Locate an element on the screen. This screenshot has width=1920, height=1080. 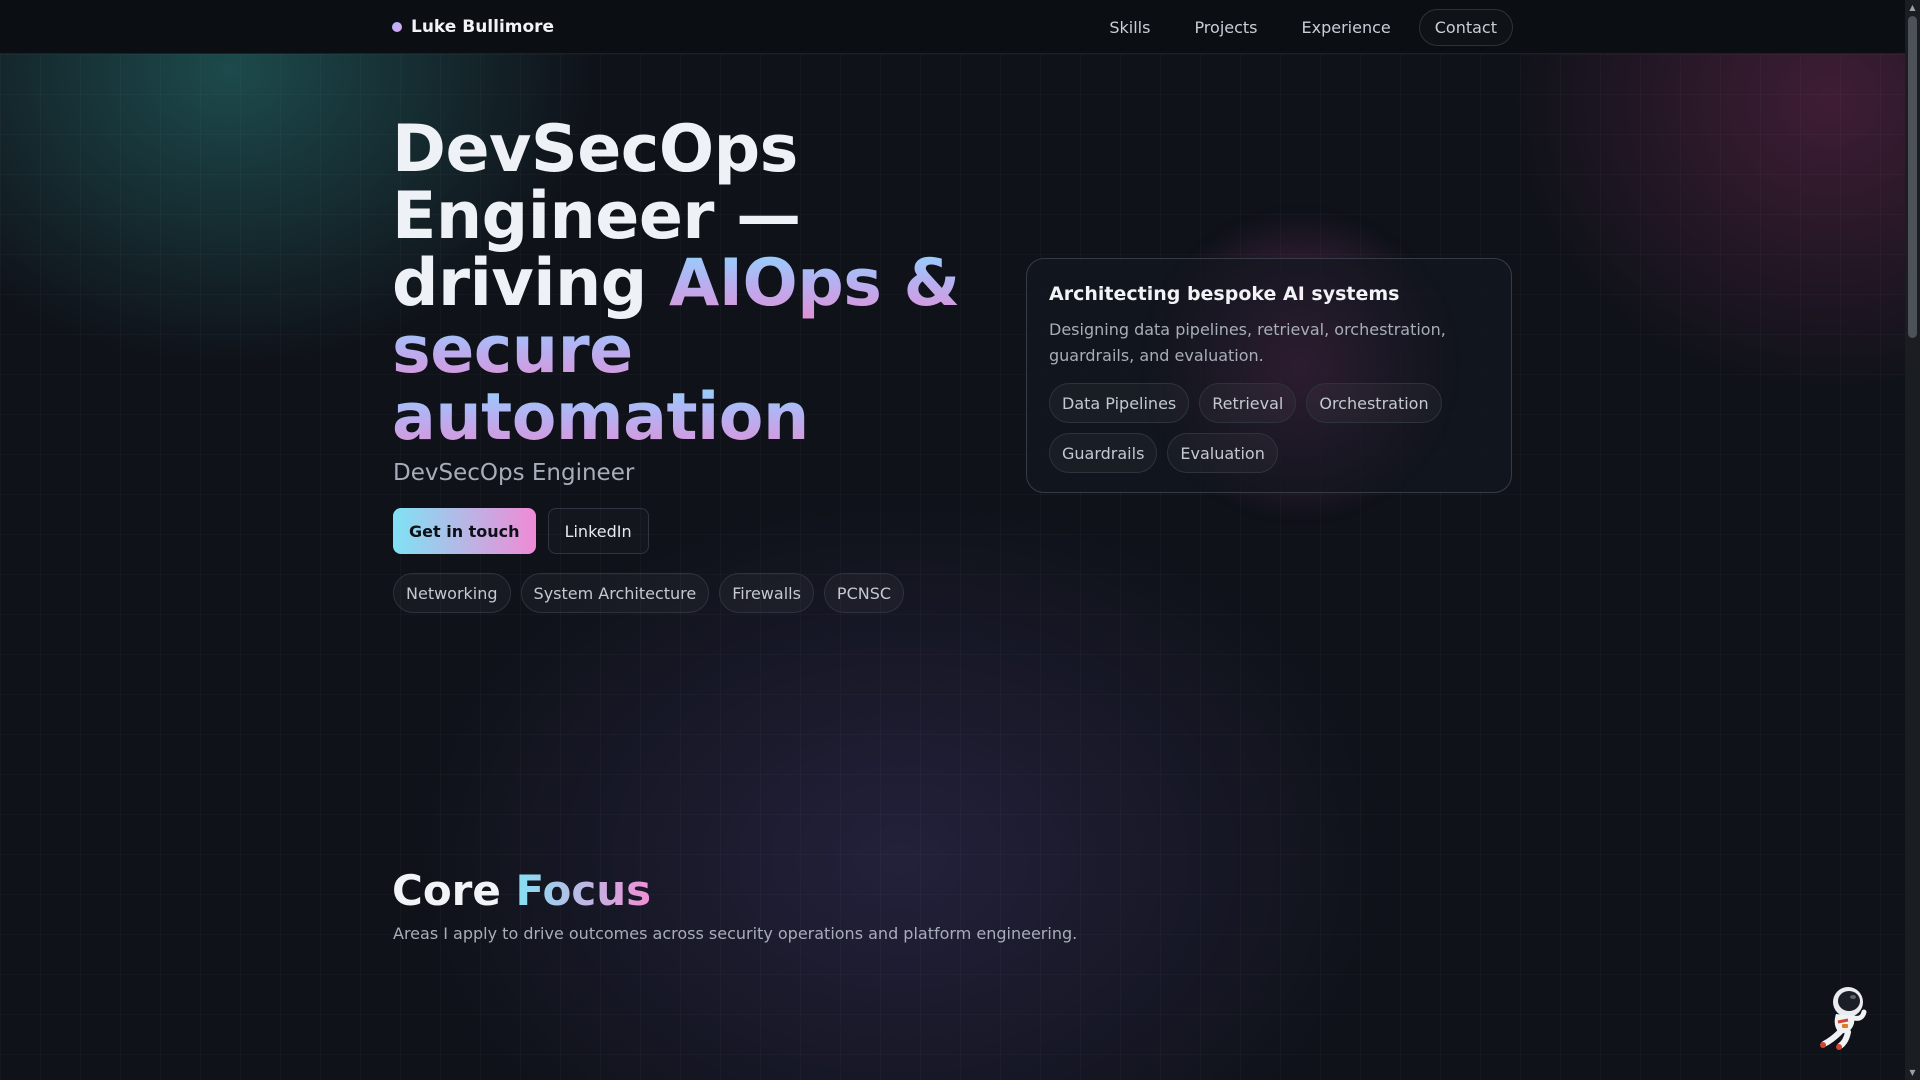
core-focus-title-highlight: Focus is located at coordinates (583, 890).